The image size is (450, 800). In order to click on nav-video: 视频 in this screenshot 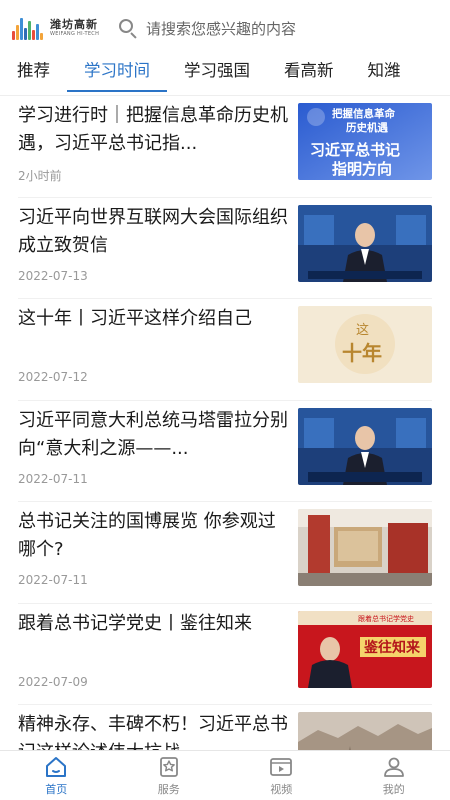, I will do `click(281, 775)`.